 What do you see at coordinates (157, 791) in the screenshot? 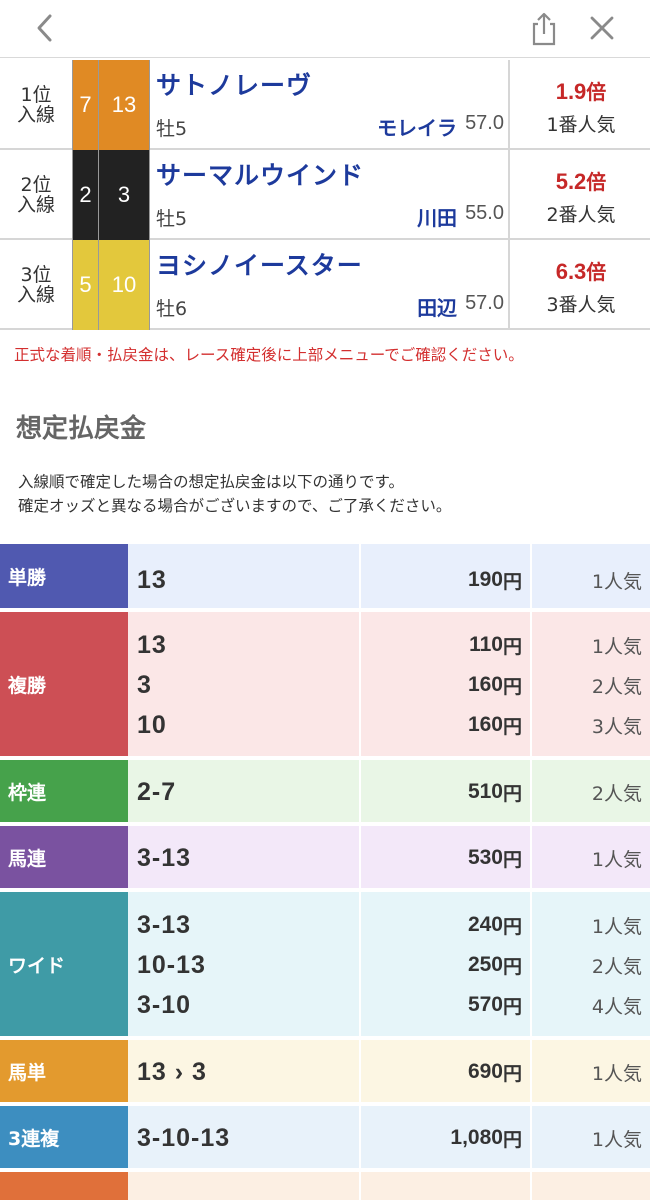
I see `combination: 2-7` at bounding box center [157, 791].